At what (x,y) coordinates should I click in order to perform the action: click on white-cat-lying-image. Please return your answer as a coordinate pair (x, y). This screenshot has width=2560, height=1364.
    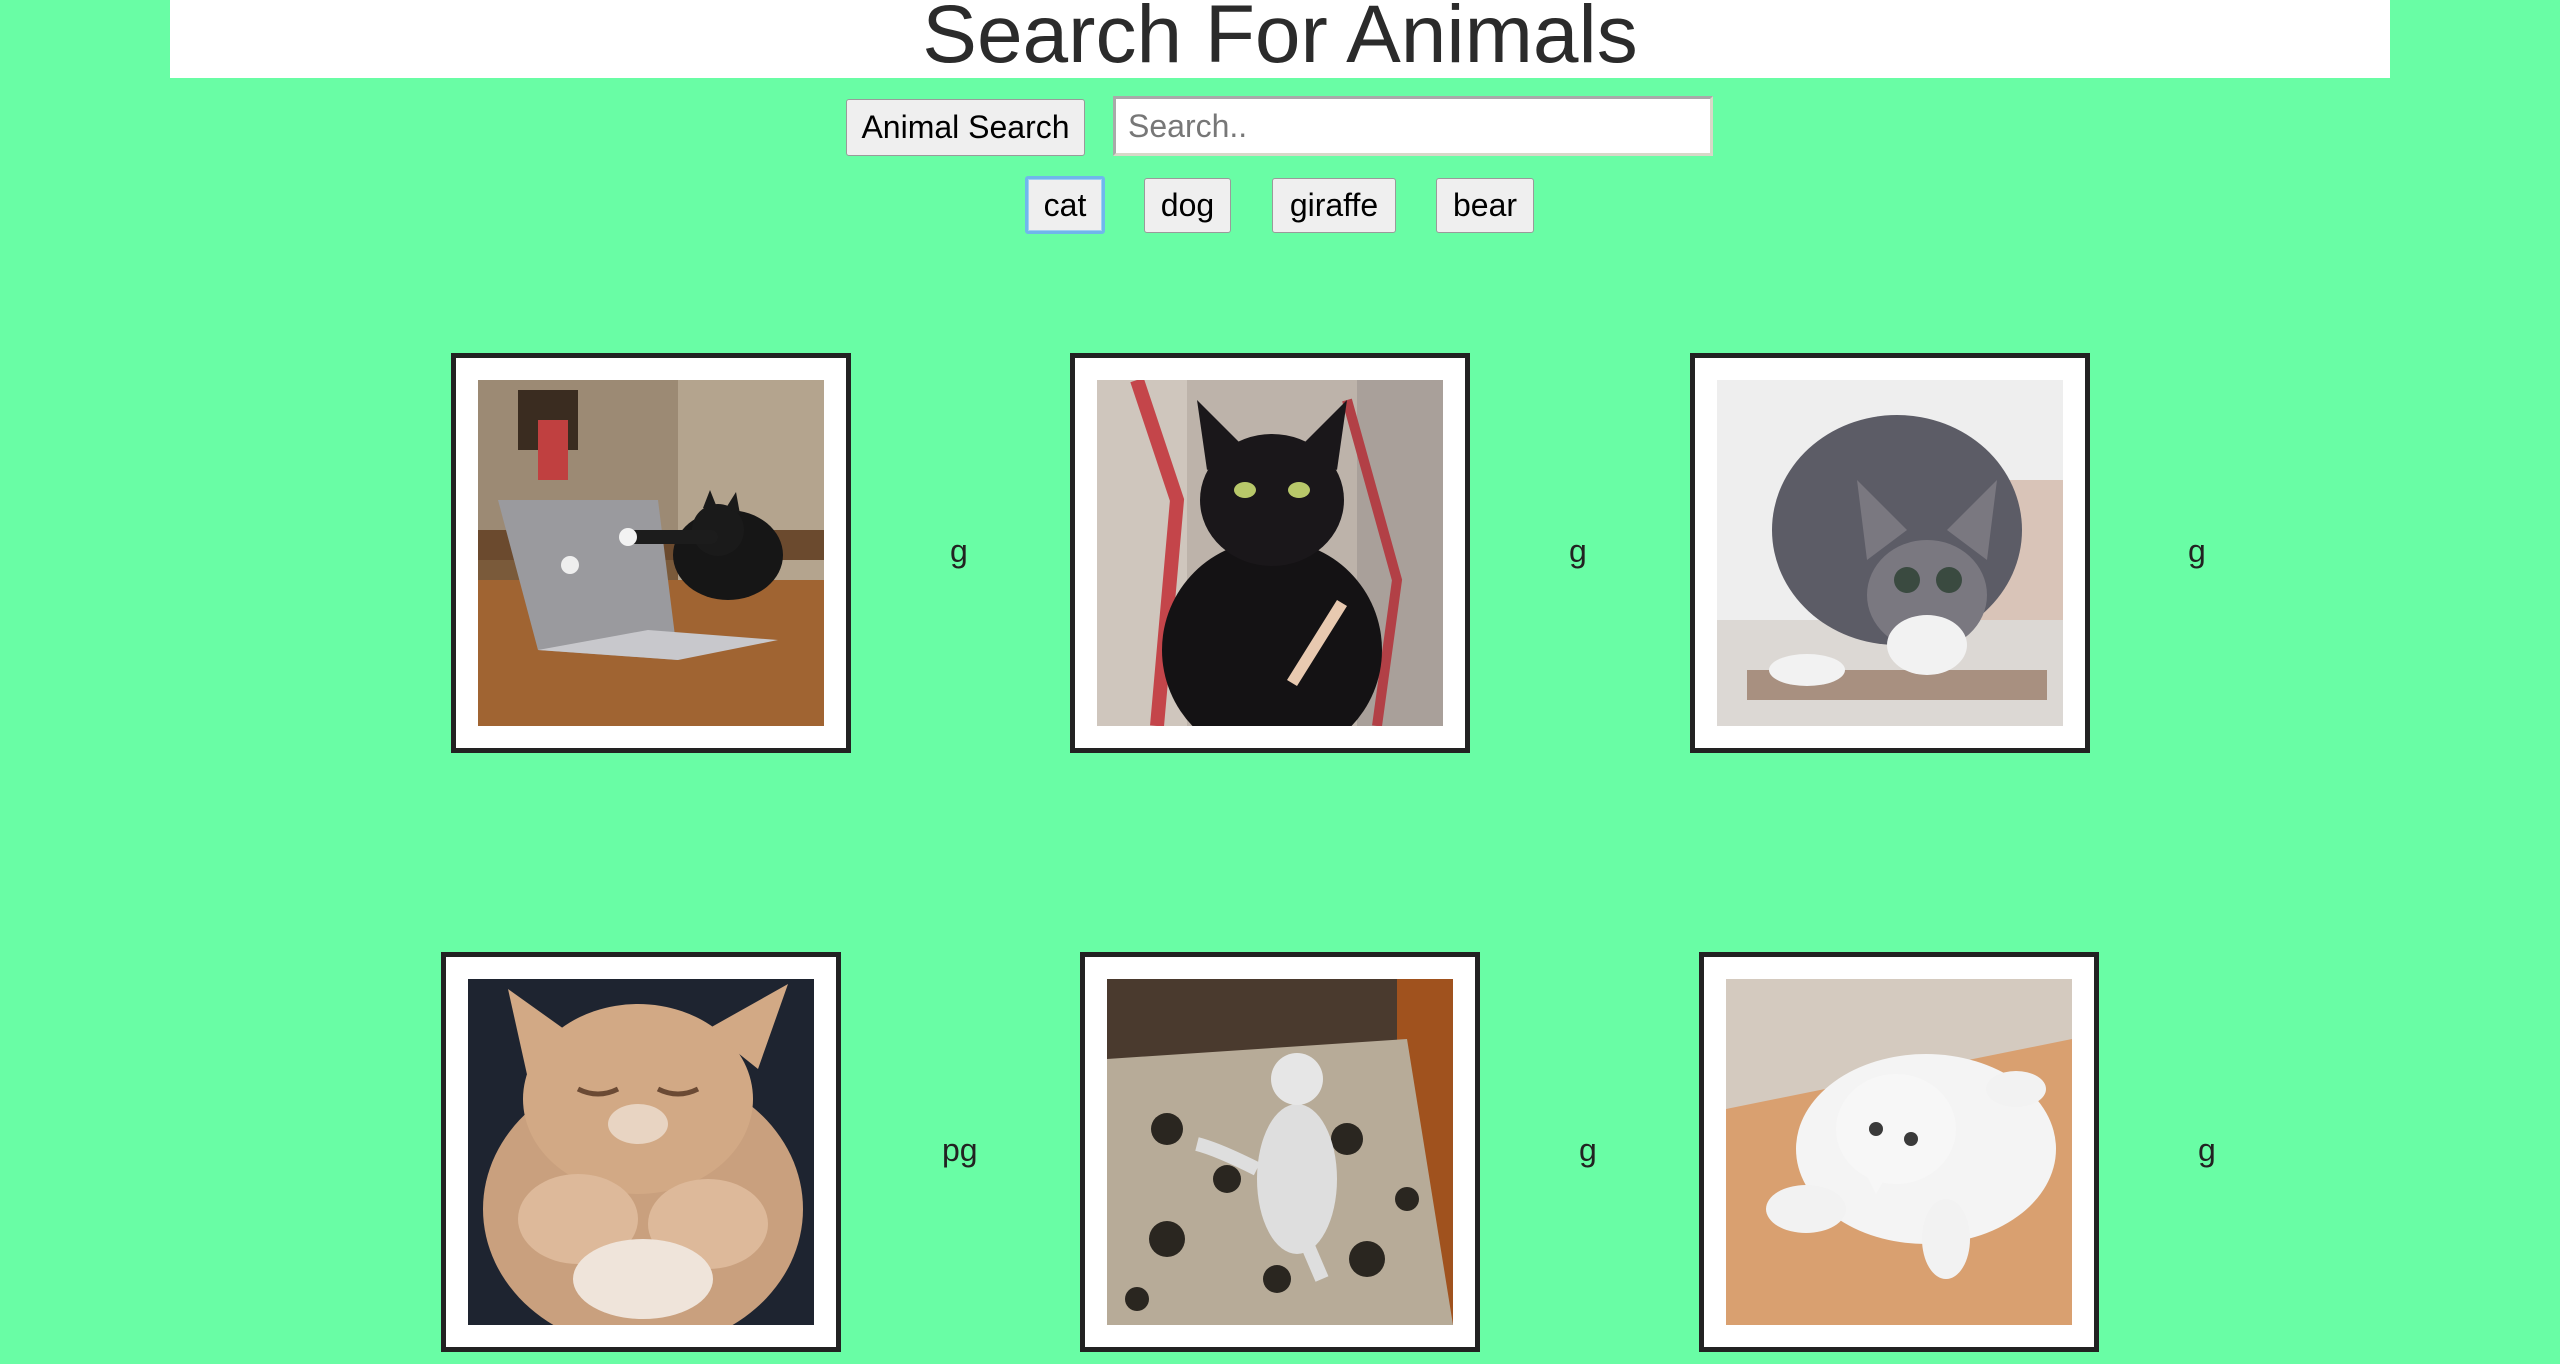
    Looking at the image, I should click on (1899, 1152).